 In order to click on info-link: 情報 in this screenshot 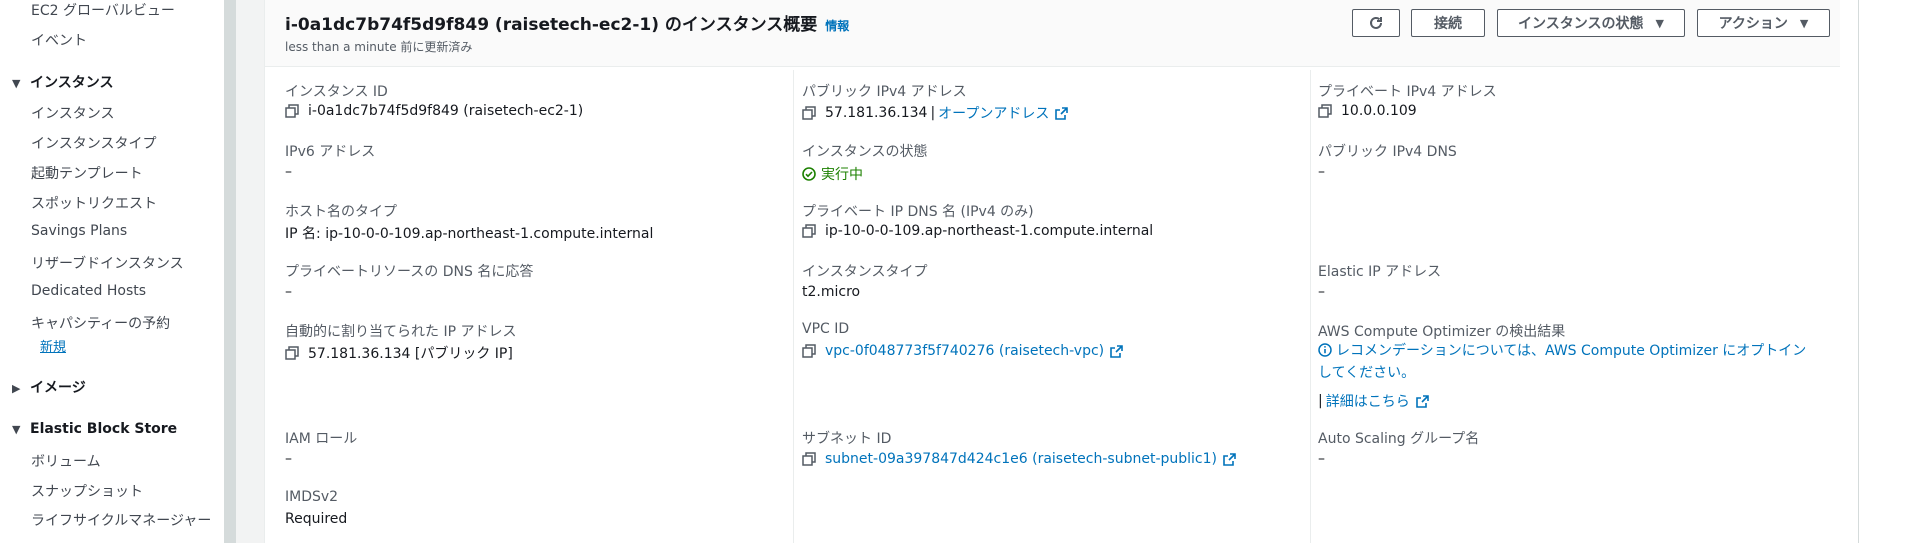, I will do `click(837, 26)`.